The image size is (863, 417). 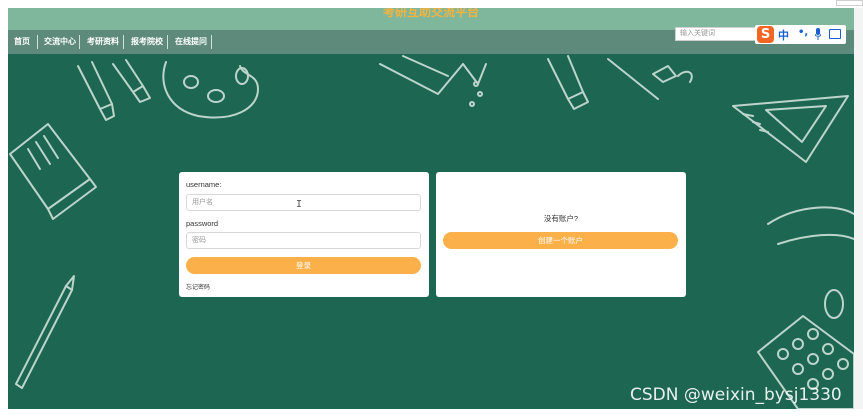 I want to click on browser-corner-box, so click(x=849, y=3).